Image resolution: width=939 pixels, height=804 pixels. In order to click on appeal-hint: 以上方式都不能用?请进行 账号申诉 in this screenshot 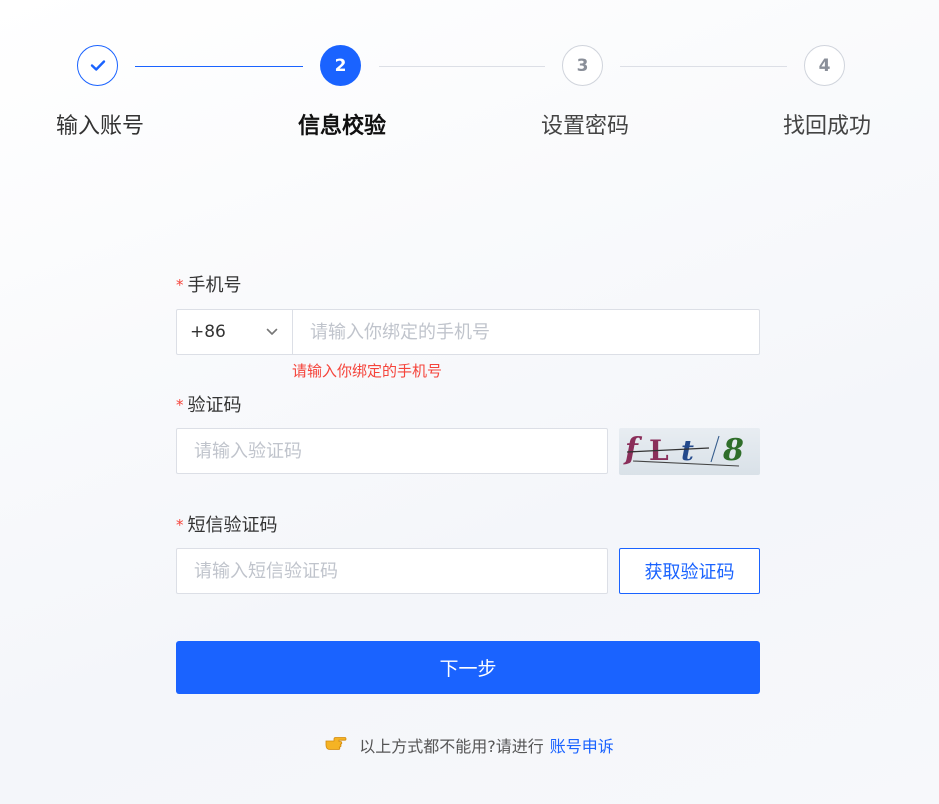, I will do `click(469, 745)`.